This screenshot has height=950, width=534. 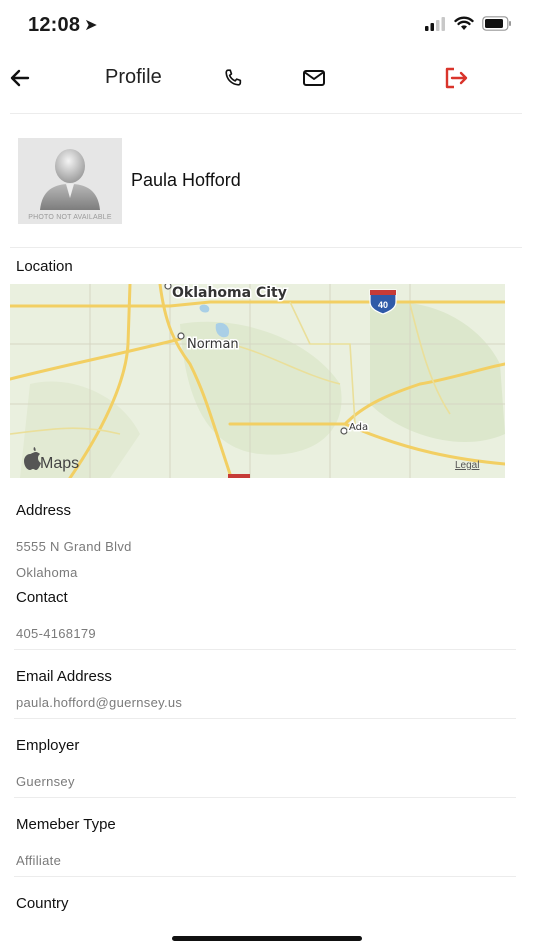 I want to click on address-label: Address, so click(x=44, y=510).